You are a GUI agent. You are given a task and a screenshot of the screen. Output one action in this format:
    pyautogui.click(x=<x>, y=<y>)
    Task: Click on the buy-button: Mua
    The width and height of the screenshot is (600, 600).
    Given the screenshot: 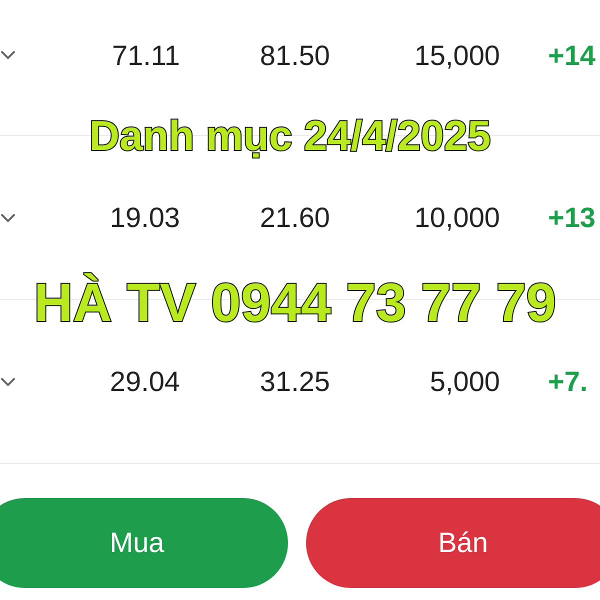 What is the action you would take?
    pyautogui.click(x=144, y=543)
    